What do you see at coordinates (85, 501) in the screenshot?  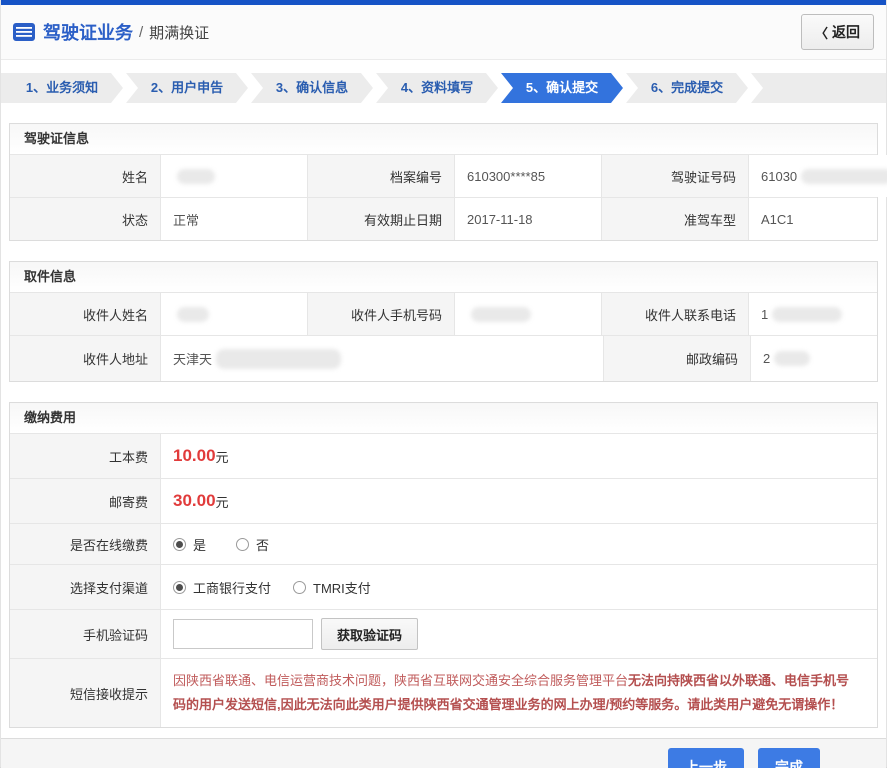 I see `mail-fee-label: 邮寄费` at bounding box center [85, 501].